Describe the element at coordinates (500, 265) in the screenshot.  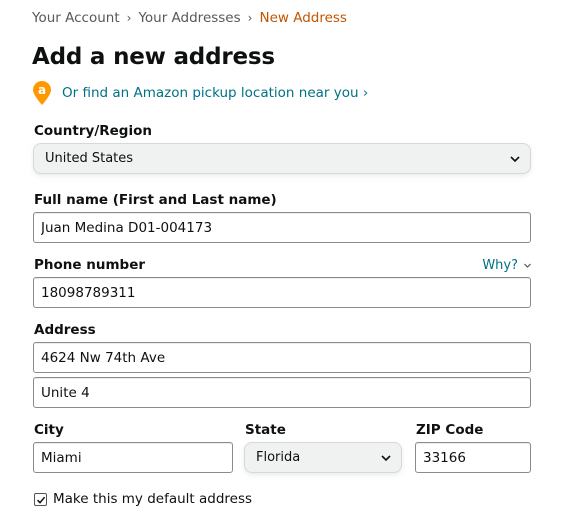
I see `why-help-text: Why?` at that location.